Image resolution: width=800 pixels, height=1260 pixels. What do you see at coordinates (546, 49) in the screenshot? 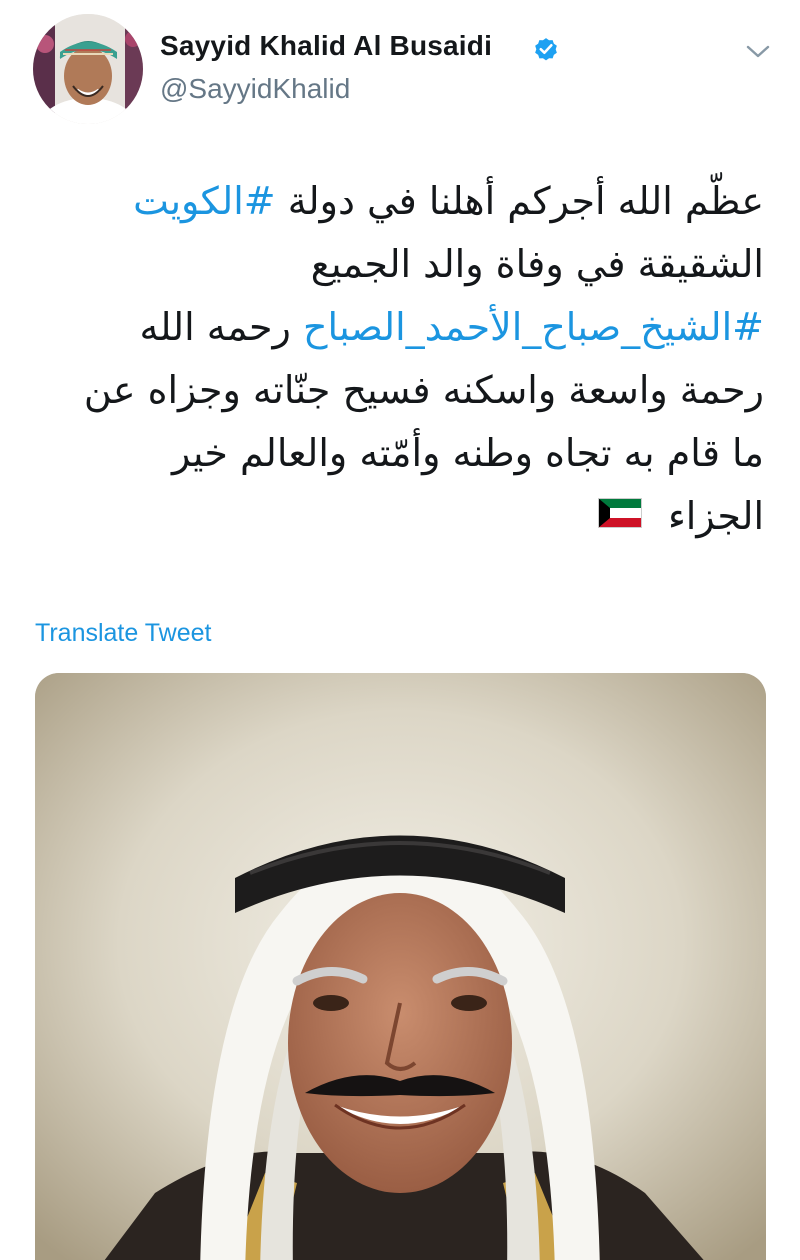
I see `verified-badge-icon` at bounding box center [546, 49].